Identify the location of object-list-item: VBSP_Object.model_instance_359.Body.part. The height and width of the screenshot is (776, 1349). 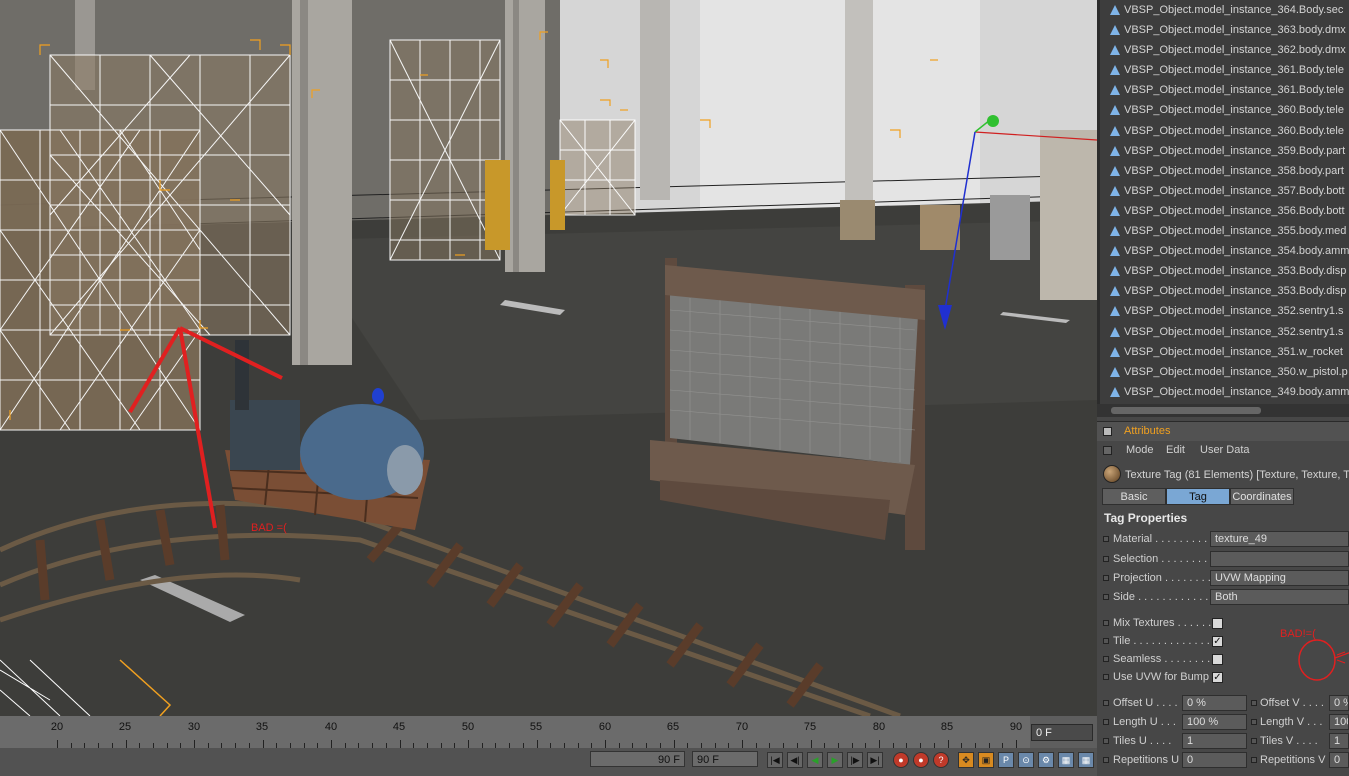
(1224, 151).